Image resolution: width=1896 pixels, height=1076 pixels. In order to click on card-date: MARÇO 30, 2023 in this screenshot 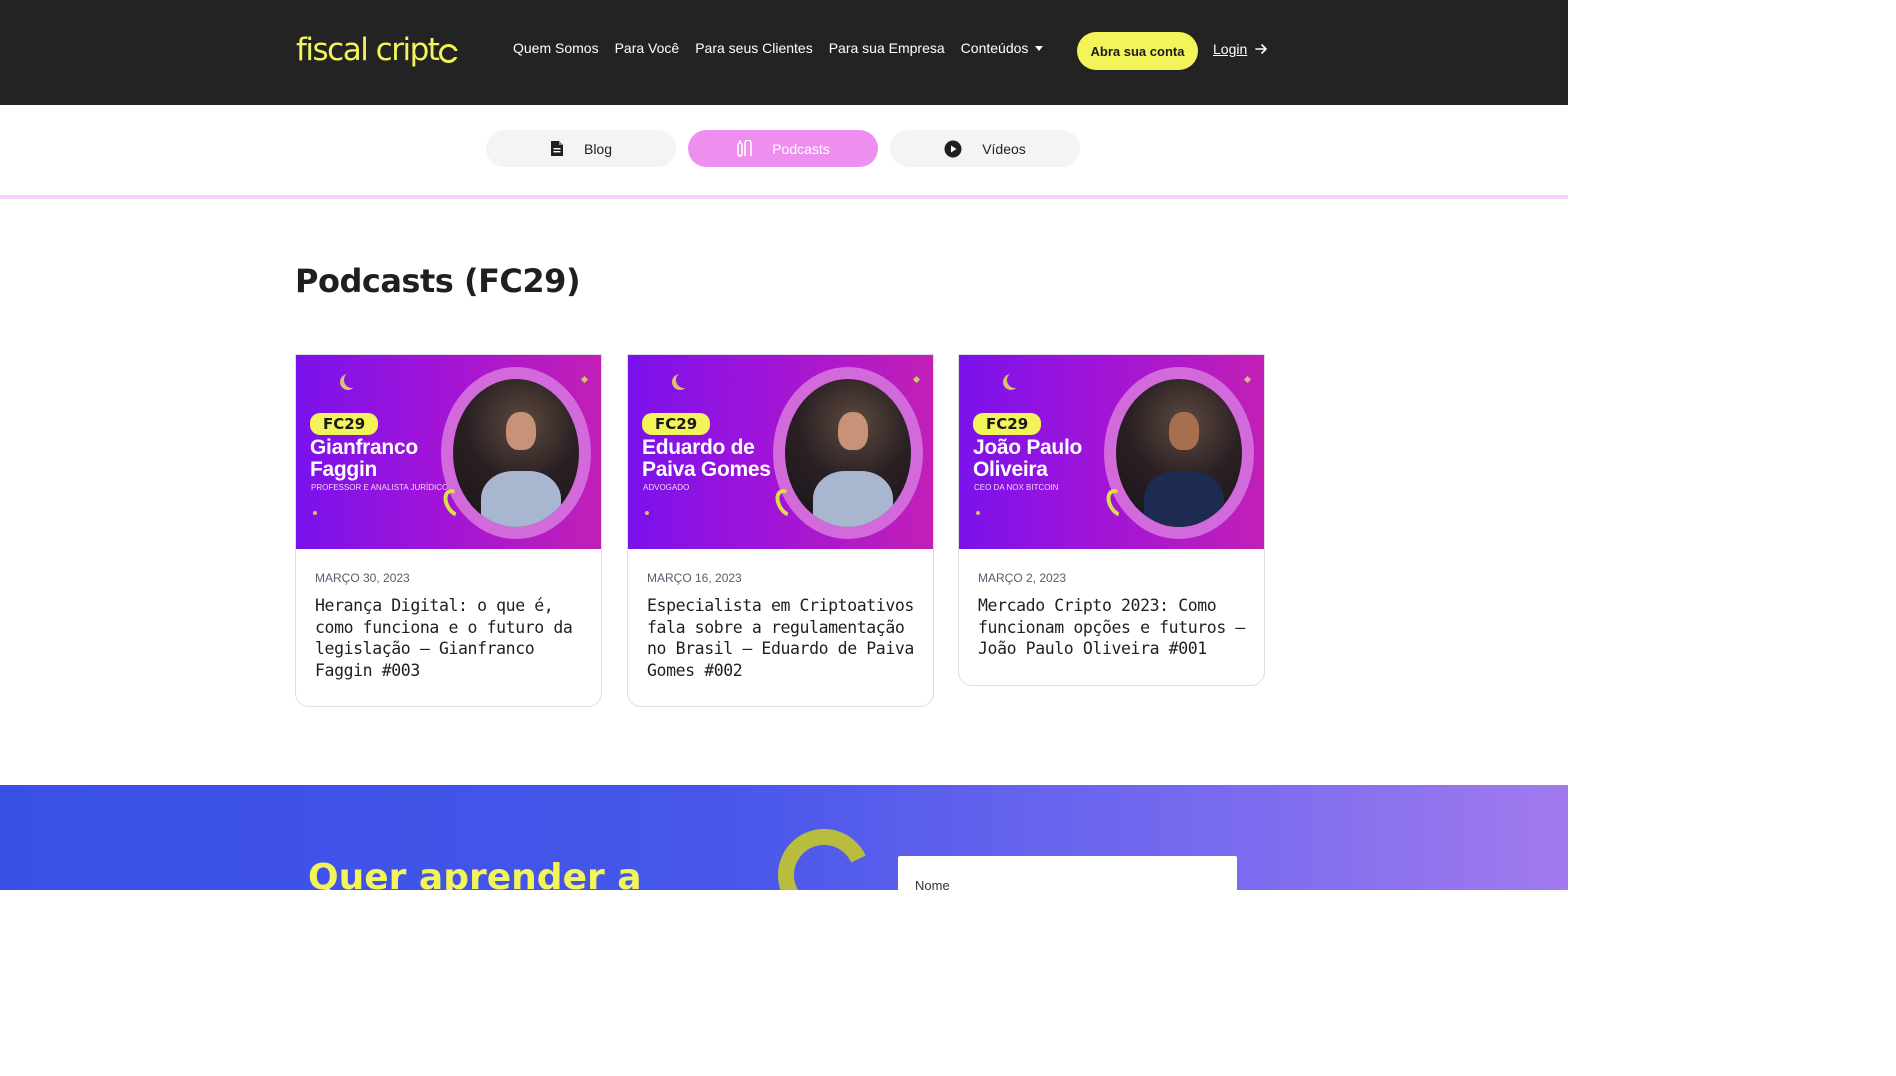, I will do `click(362, 578)`.